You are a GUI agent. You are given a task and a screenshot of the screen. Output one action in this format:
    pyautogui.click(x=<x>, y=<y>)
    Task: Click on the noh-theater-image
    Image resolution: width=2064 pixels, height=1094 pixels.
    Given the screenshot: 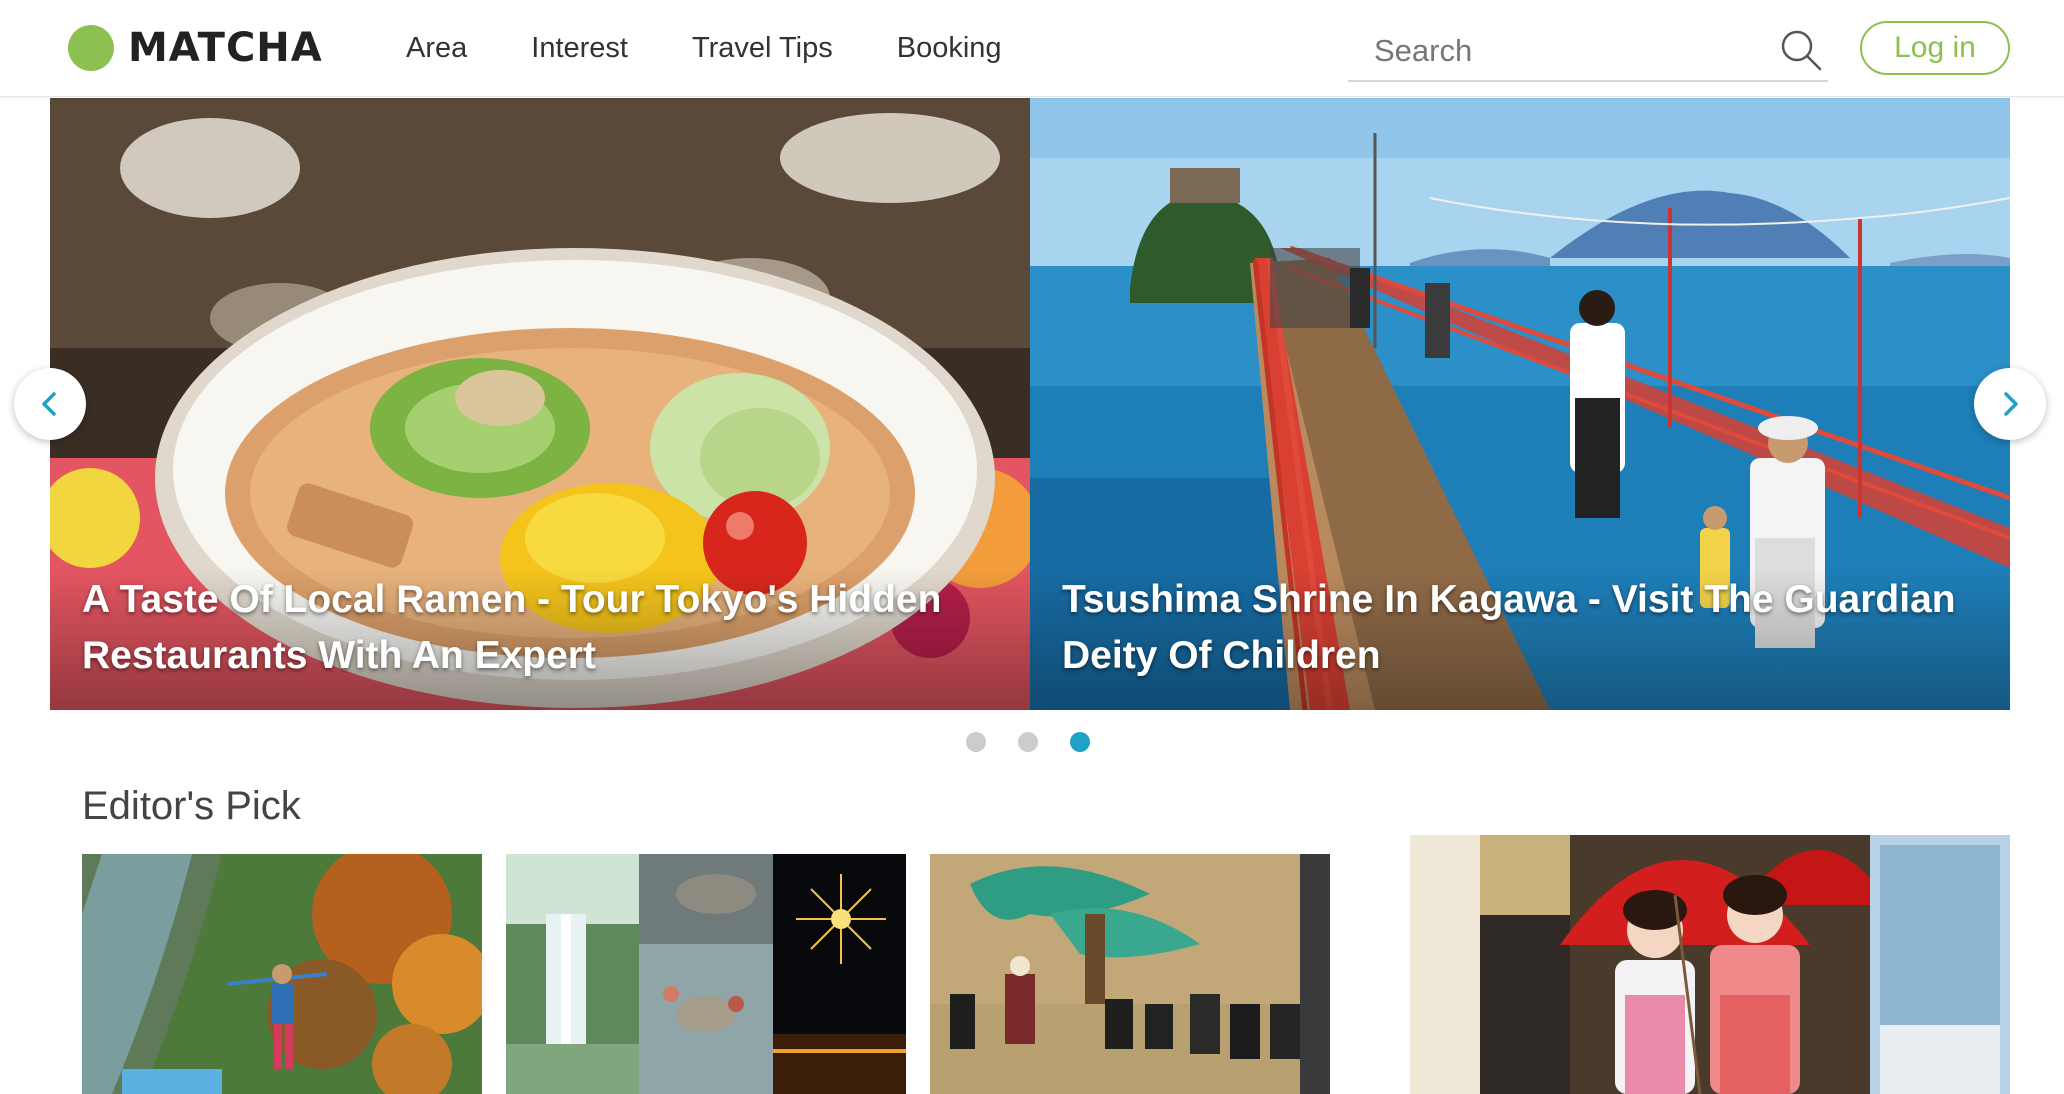 What is the action you would take?
    pyautogui.click(x=1130, y=974)
    